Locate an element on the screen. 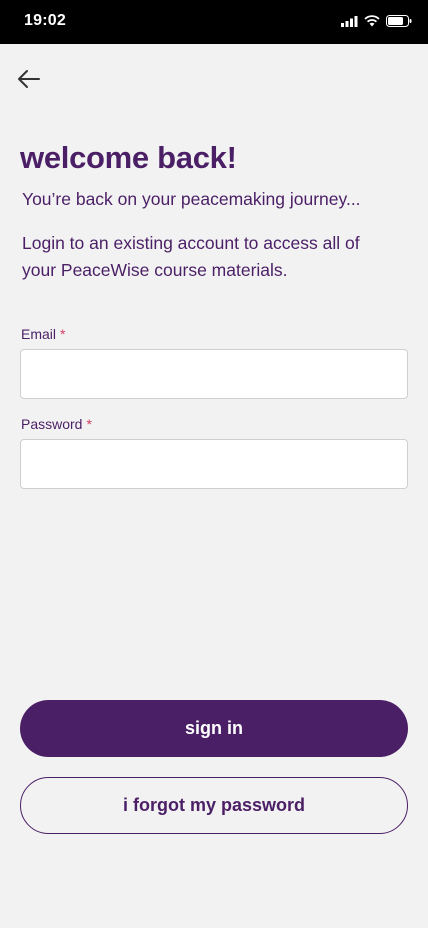 The height and width of the screenshot is (928, 428). sign-in-button: sign in is located at coordinates (214, 728).